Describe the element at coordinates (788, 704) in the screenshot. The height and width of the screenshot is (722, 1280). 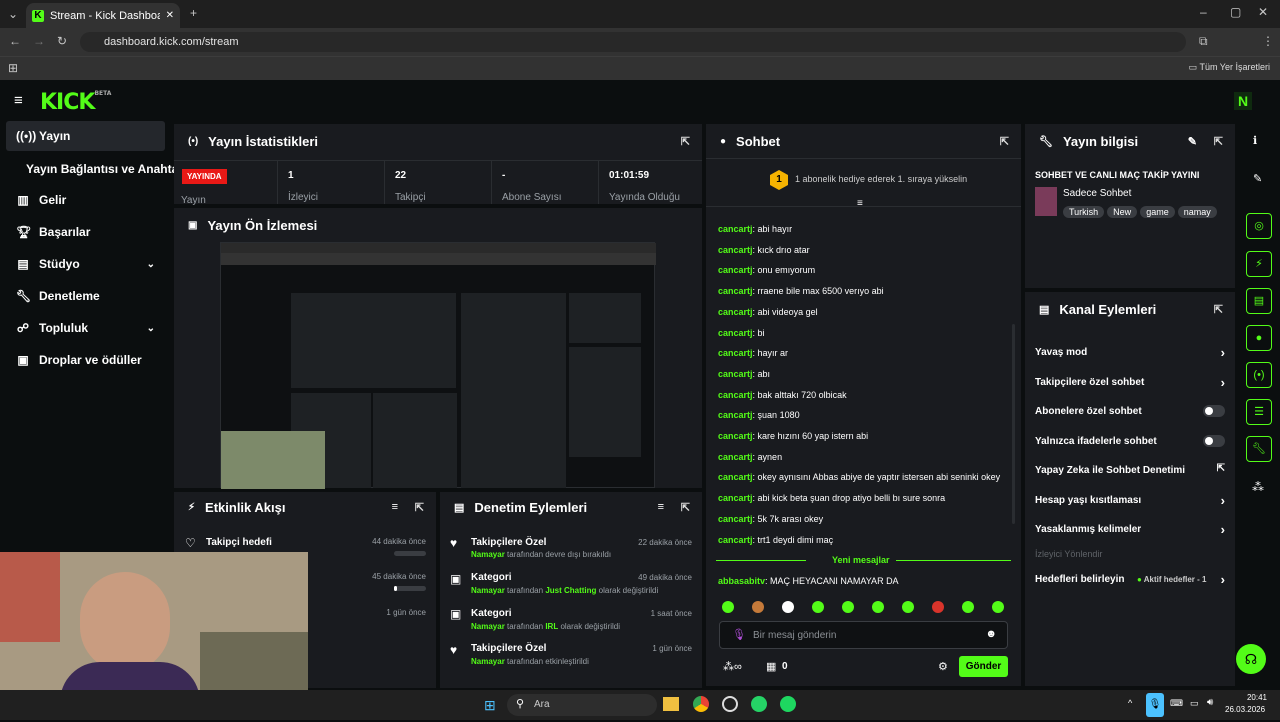
I see `spotify-icon` at that location.